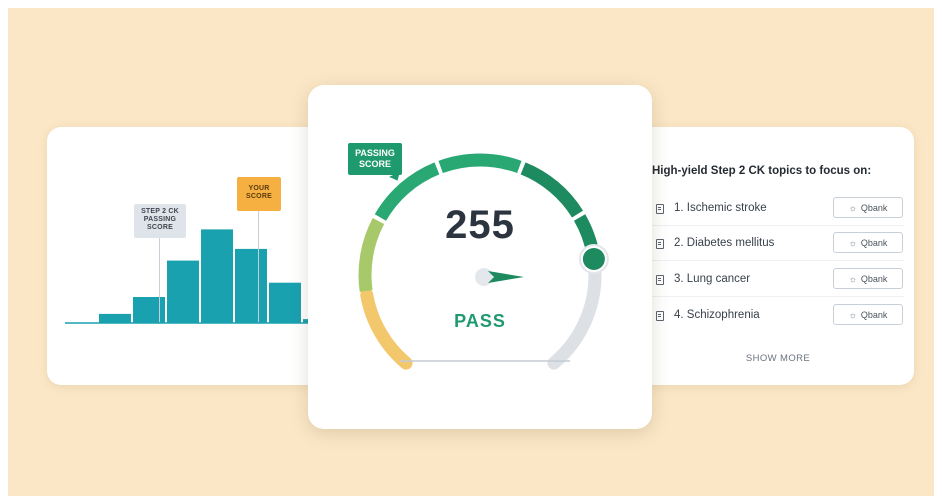  I want to click on needle-hub, so click(484, 277).